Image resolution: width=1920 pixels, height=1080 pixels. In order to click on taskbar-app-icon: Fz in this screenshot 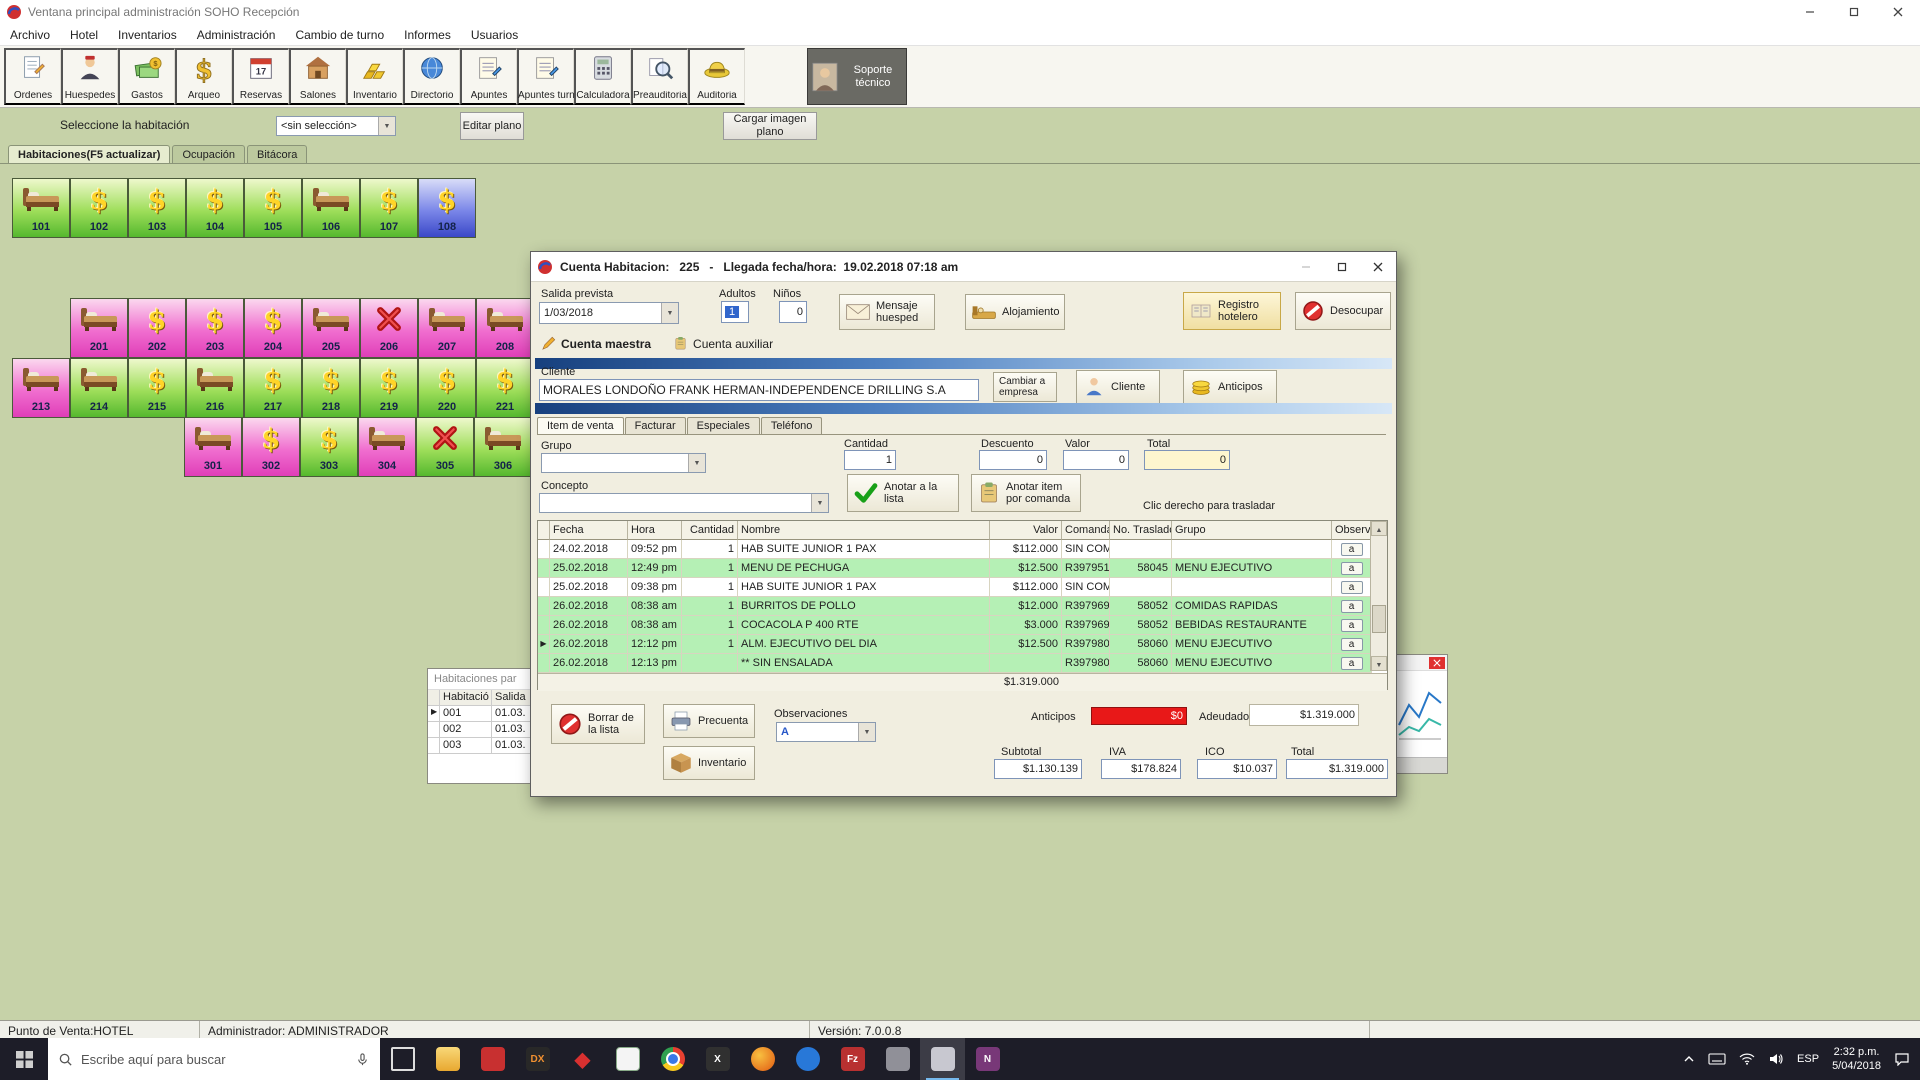, I will do `click(852, 1059)`.